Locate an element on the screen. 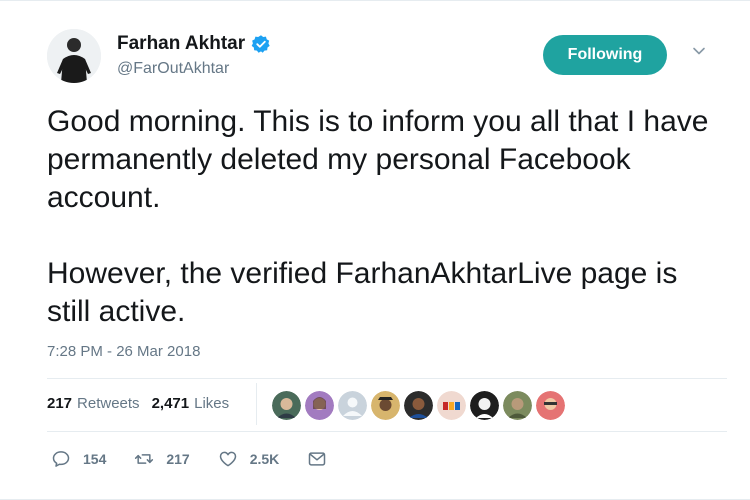 The height and width of the screenshot is (500, 750). reply-icon is located at coordinates (61, 459).